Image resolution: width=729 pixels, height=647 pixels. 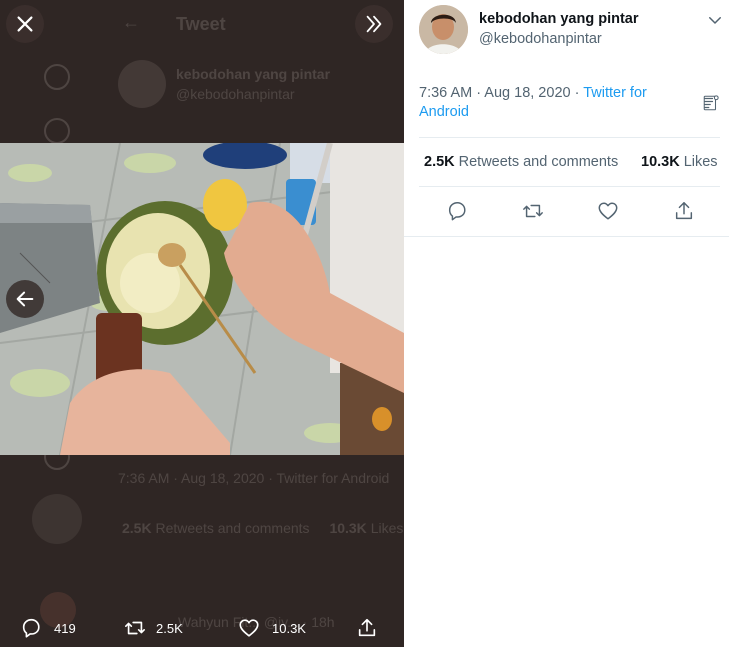 What do you see at coordinates (660, 162) in the screenshot?
I see `likes-count: 10.3K` at bounding box center [660, 162].